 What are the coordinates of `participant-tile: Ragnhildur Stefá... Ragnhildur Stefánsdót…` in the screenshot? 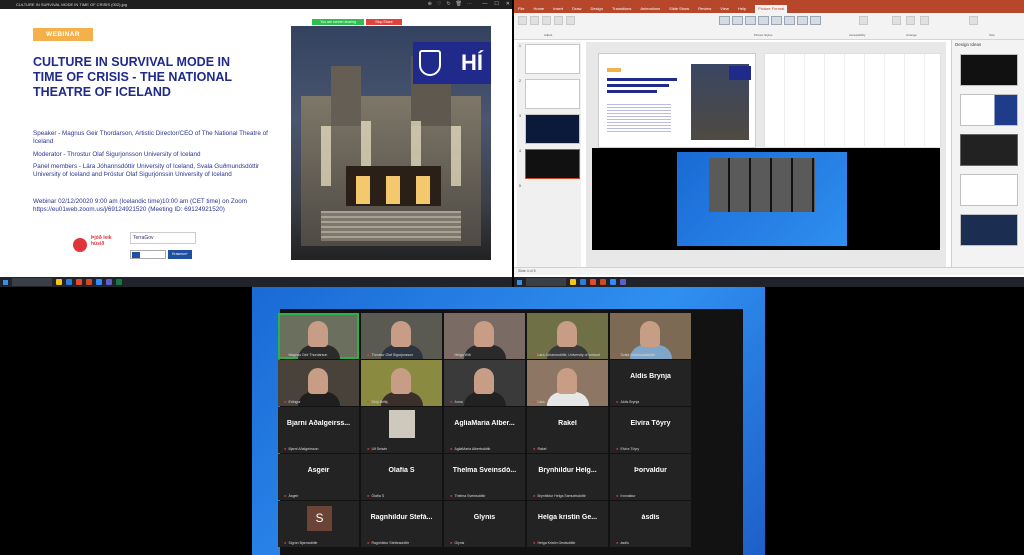 It's located at (401, 524).